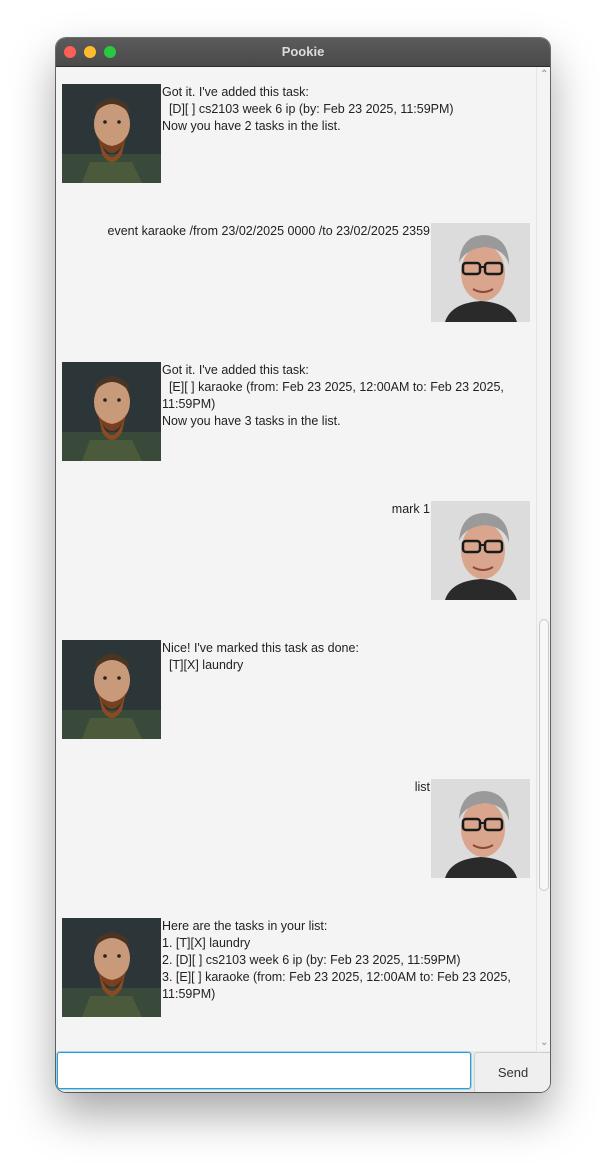 Image resolution: width=606 pixels, height=1167 pixels. Describe the element at coordinates (544, 755) in the screenshot. I see `scrollbar-thumb` at that location.